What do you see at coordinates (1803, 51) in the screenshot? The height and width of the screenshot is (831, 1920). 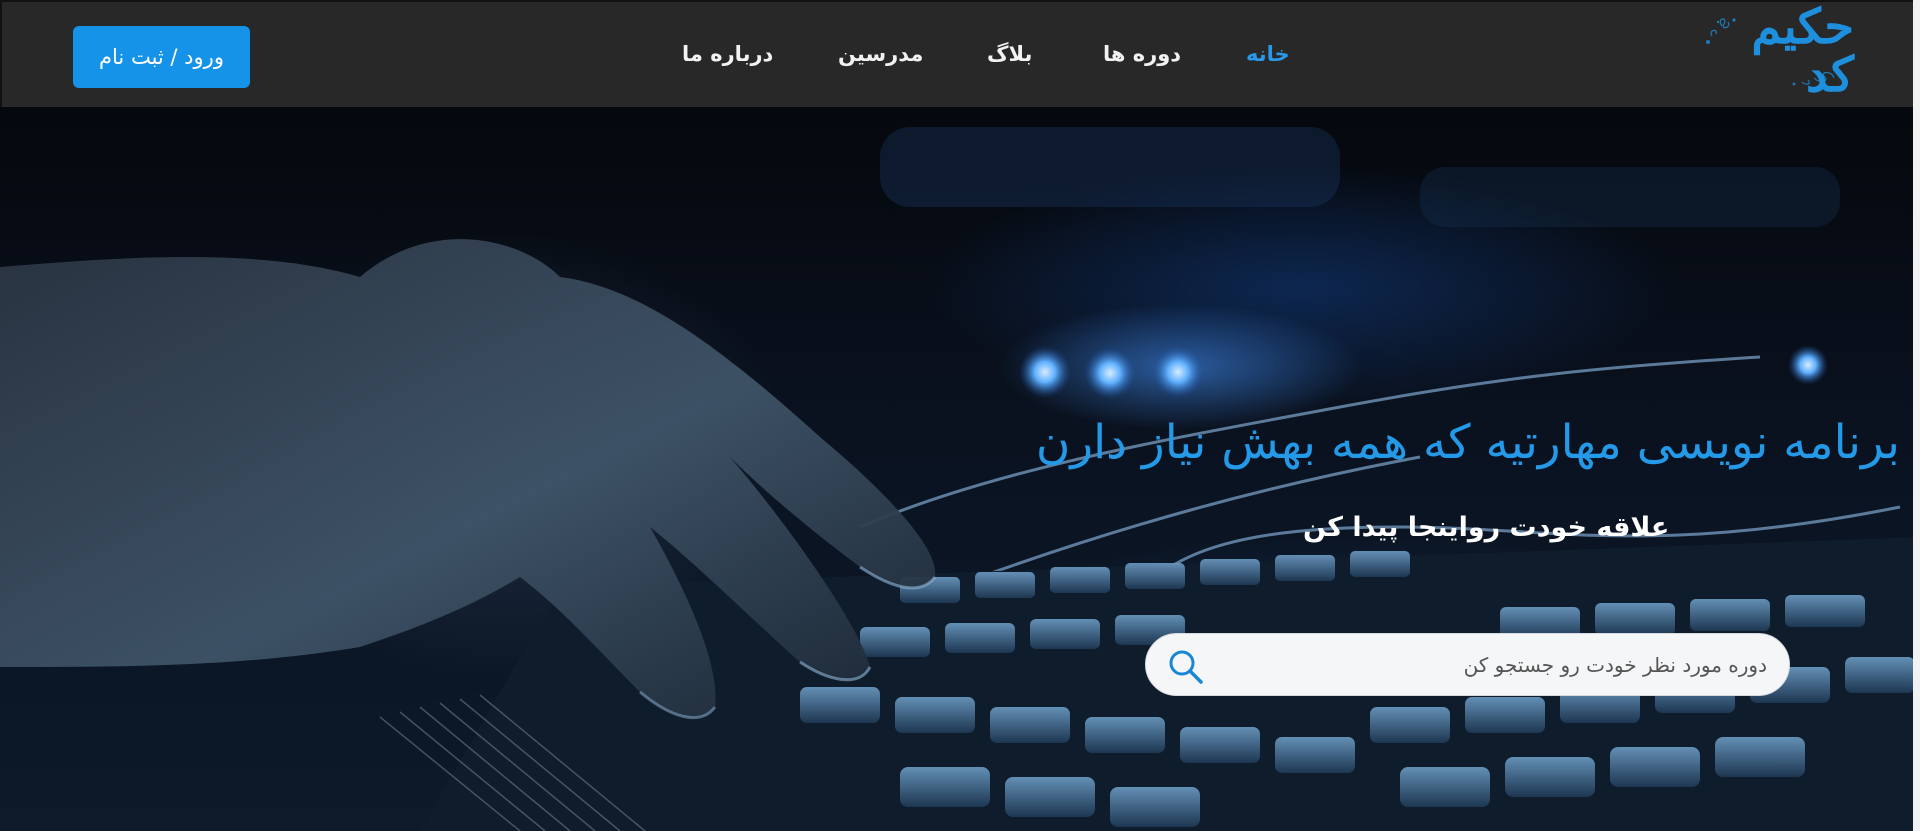 I see `logo-text: حکیم کد` at bounding box center [1803, 51].